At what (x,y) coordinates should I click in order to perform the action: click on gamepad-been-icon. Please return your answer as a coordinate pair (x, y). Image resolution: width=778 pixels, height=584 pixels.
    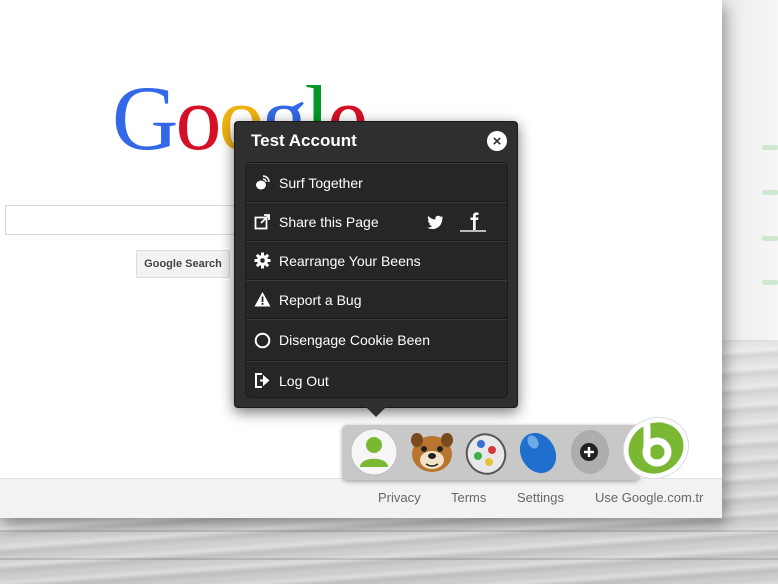
    Looking at the image, I should click on (486, 452).